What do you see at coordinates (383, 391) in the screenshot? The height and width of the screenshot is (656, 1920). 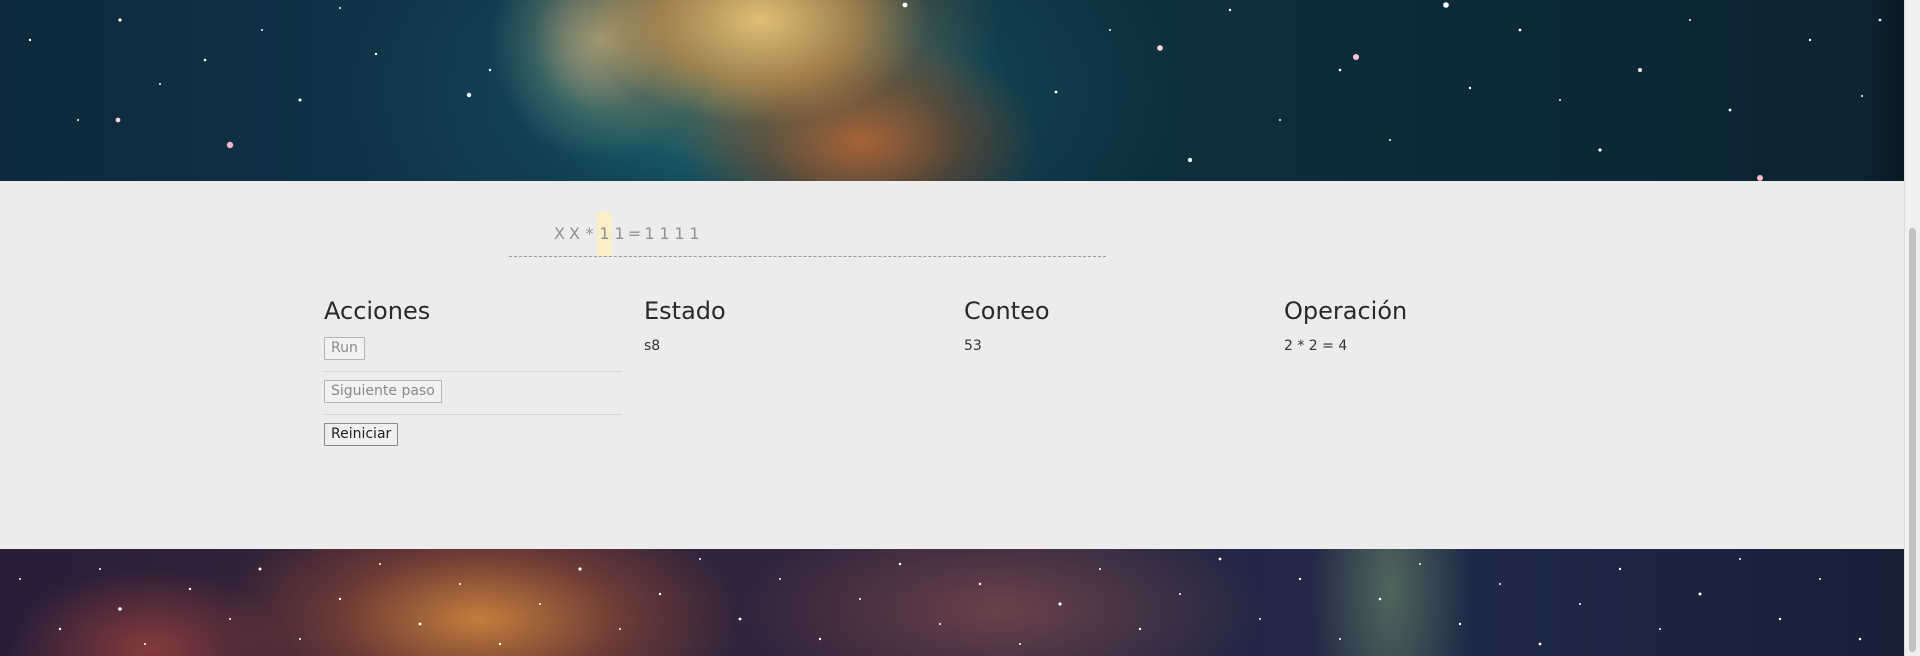 I see `next-step-button: Siguiente paso` at bounding box center [383, 391].